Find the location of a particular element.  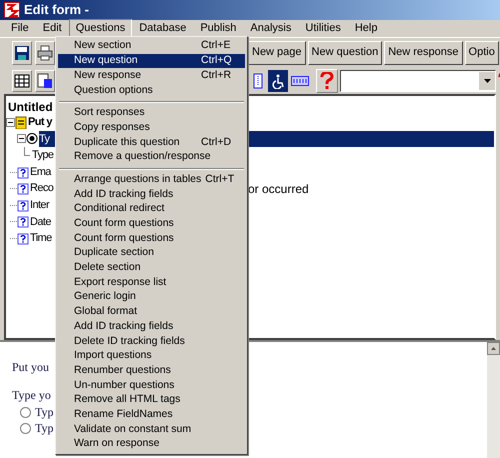

menu-entry-label: Un-number questions is located at coordinates (125, 385).